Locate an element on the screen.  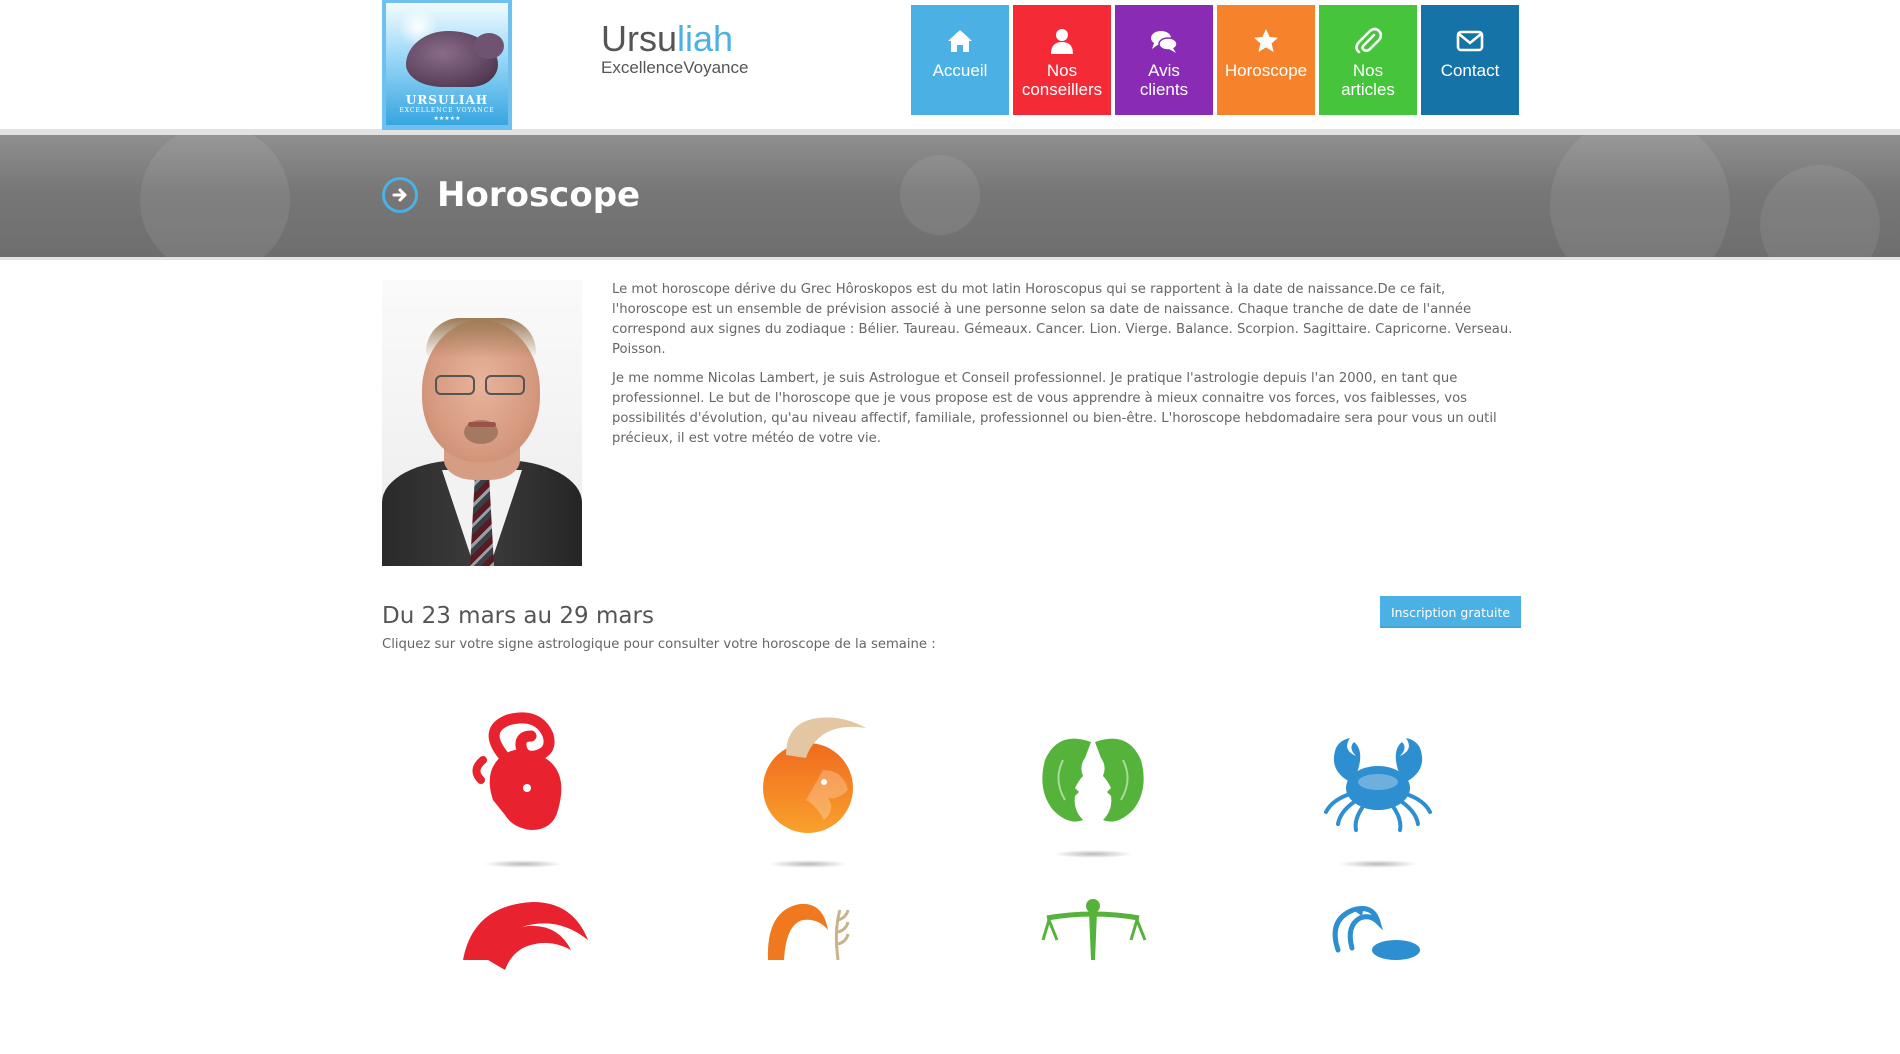
week-title: Du 23 mars au 29 mars is located at coordinates (518, 616).